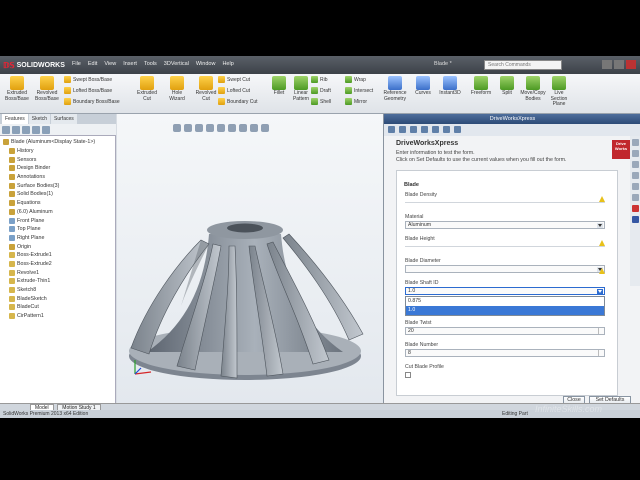 The image size is (640, 480). What do you see at coordinates (39, 119) in the screenshot?
I see `tab-sketch: Sketch` at bounding box center [39, 119].